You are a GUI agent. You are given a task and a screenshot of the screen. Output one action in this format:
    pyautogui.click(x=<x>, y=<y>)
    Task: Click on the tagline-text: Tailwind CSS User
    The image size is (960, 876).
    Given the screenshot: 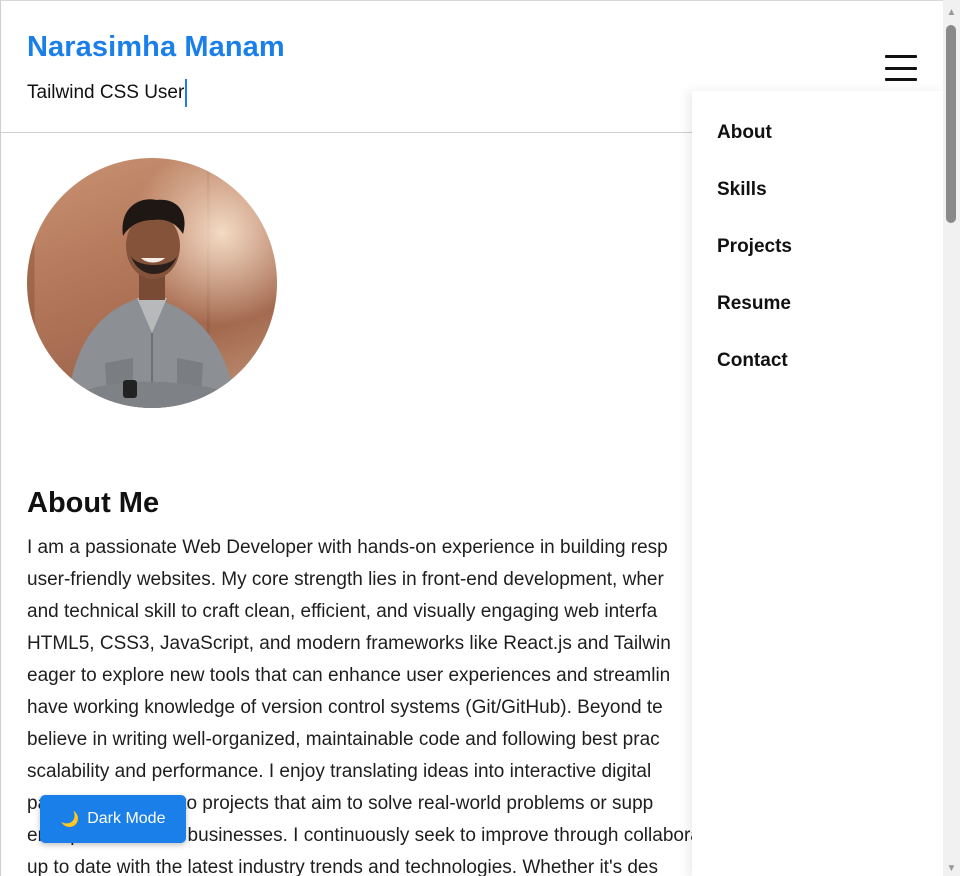 What is the action you would take?
    pyautogui.click(x=106, y=92)
    